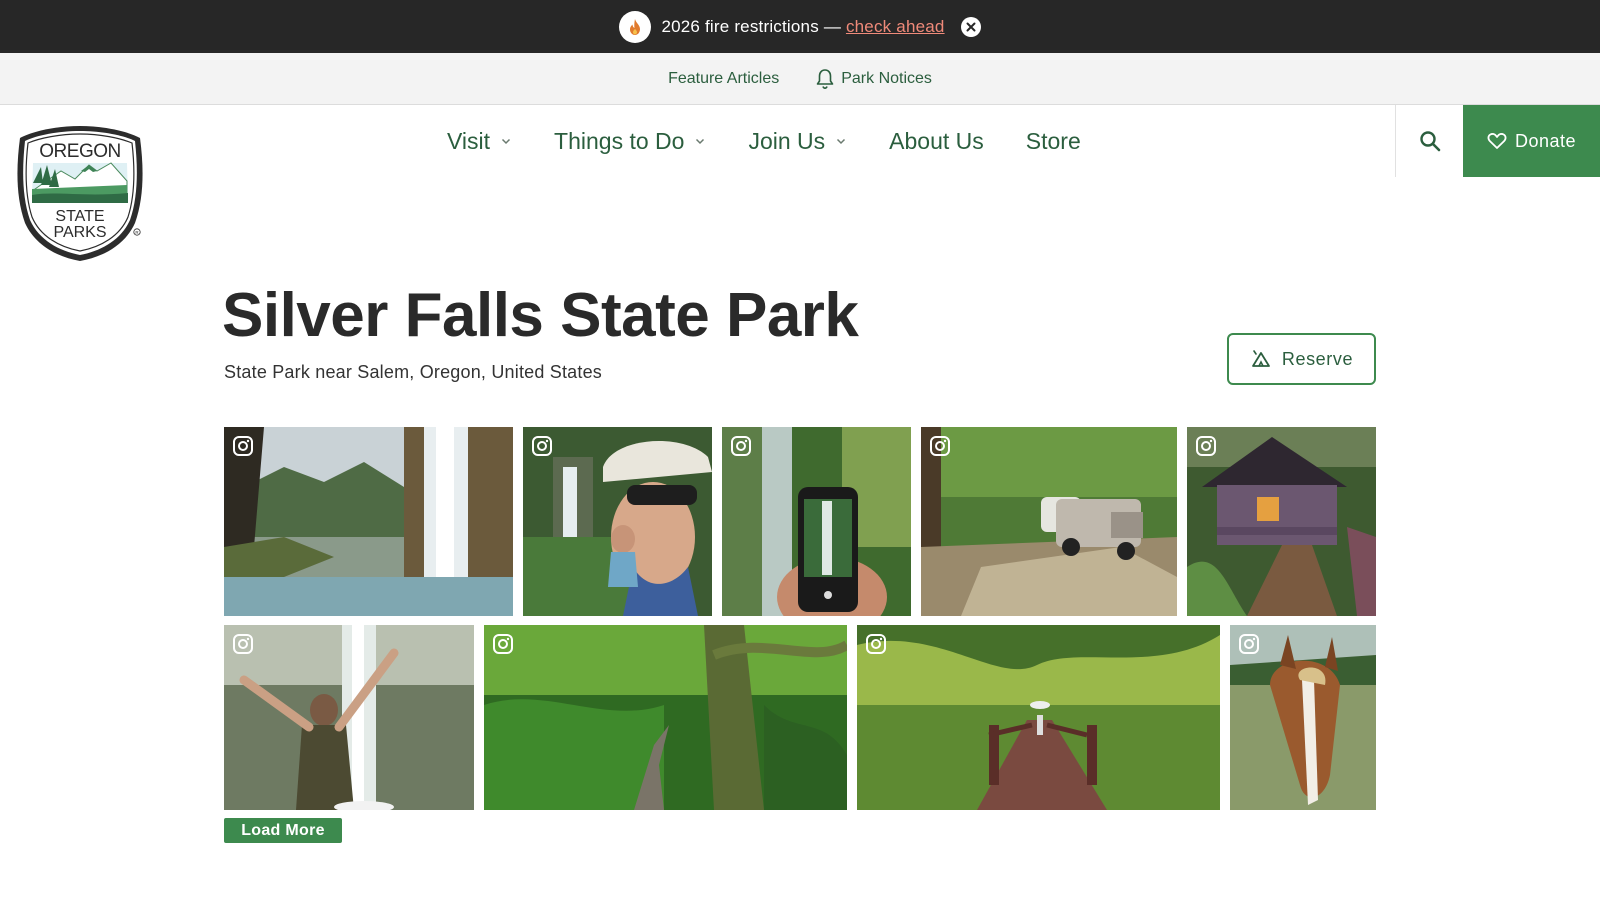 This screenshot has width=1600, height=900. I want to click on nav-item-about-us: About Us, so click(936, 141).